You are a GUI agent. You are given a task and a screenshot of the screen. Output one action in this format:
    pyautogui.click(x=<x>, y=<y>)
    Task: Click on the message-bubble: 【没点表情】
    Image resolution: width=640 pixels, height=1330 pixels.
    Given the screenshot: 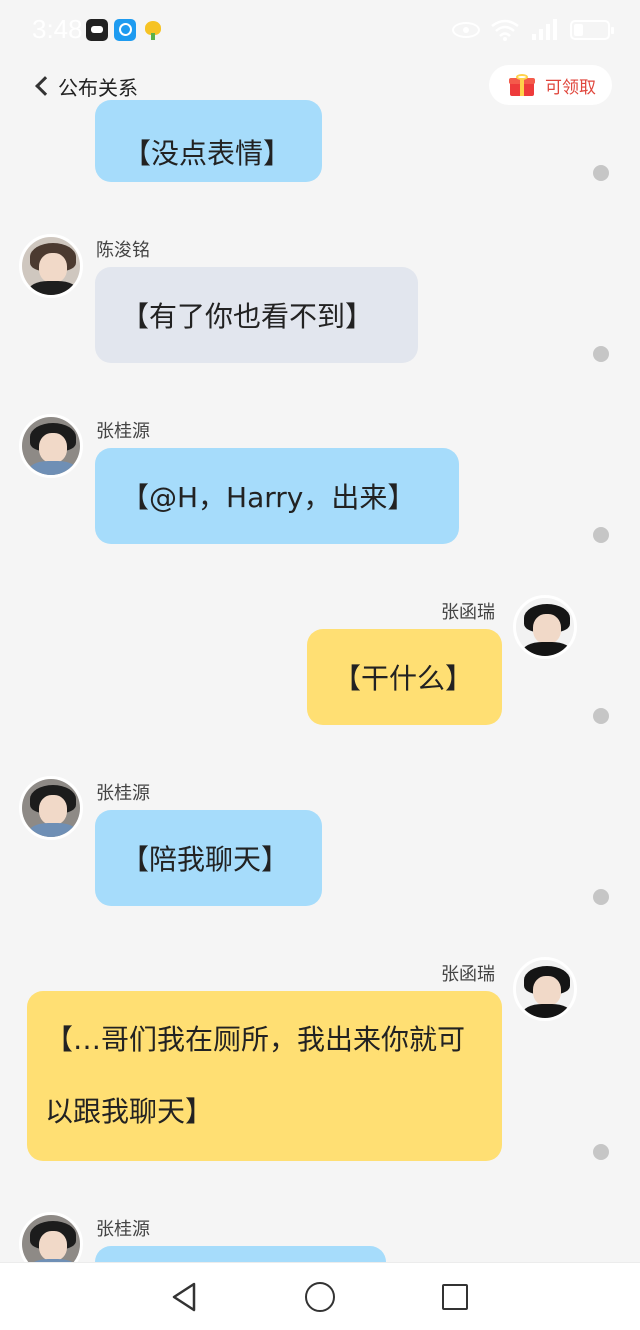 What is the action you would take?
    pyautogui.click(x=208, y=141)
    